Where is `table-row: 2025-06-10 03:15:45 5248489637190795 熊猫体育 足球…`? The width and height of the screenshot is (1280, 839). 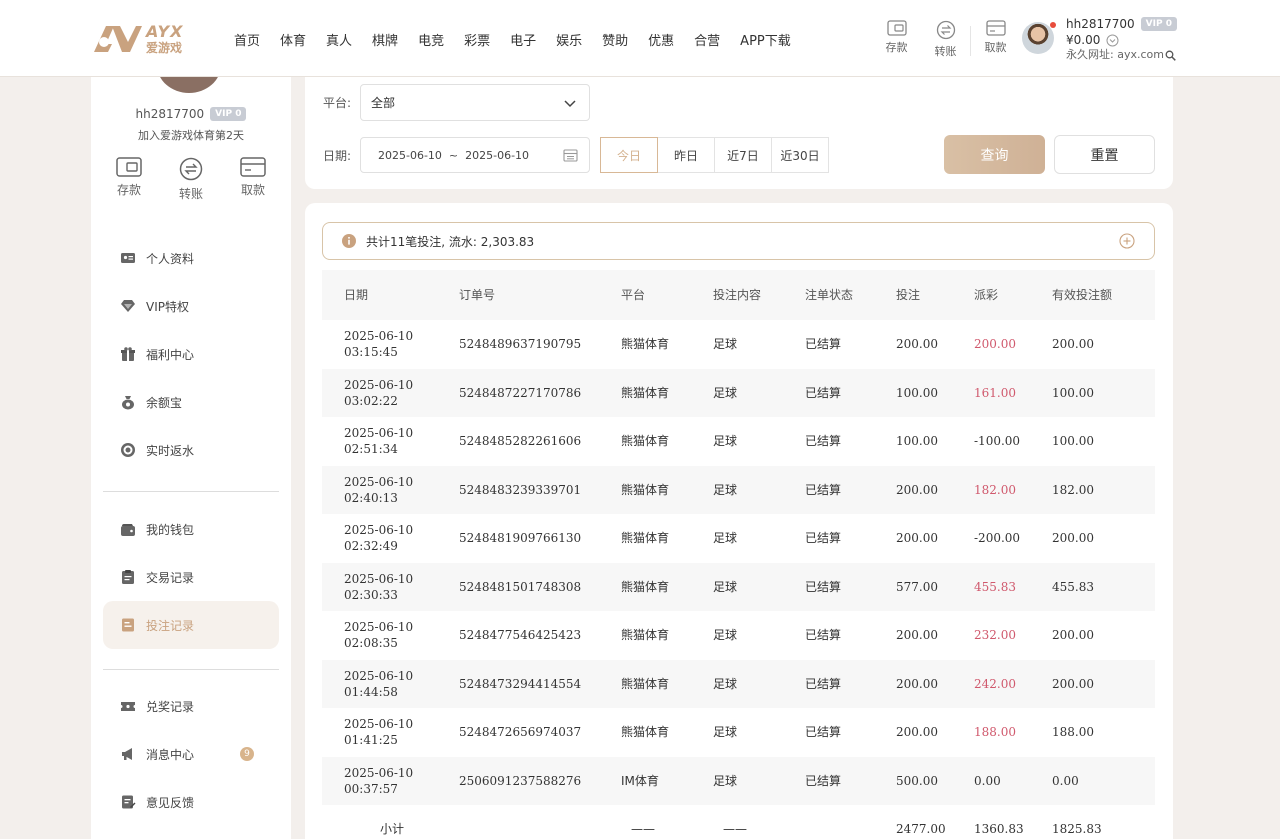 table-row: 2025-06-10 03:15:45 5248489637190795 熊猫体育 足球… is located at coordinates (738, 344).